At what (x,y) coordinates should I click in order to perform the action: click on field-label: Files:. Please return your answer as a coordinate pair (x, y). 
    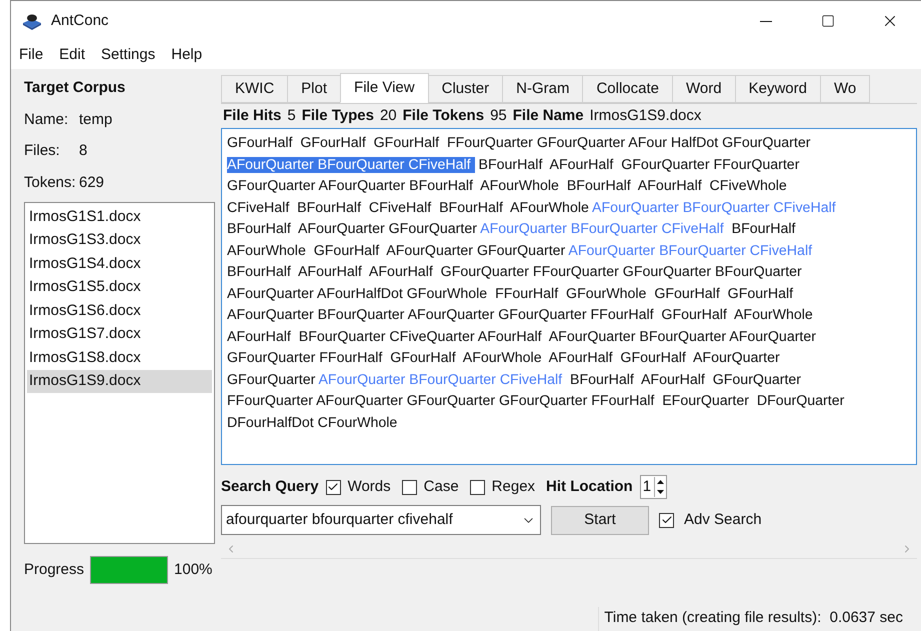
    Looking at the image, I should click on (42, 151).